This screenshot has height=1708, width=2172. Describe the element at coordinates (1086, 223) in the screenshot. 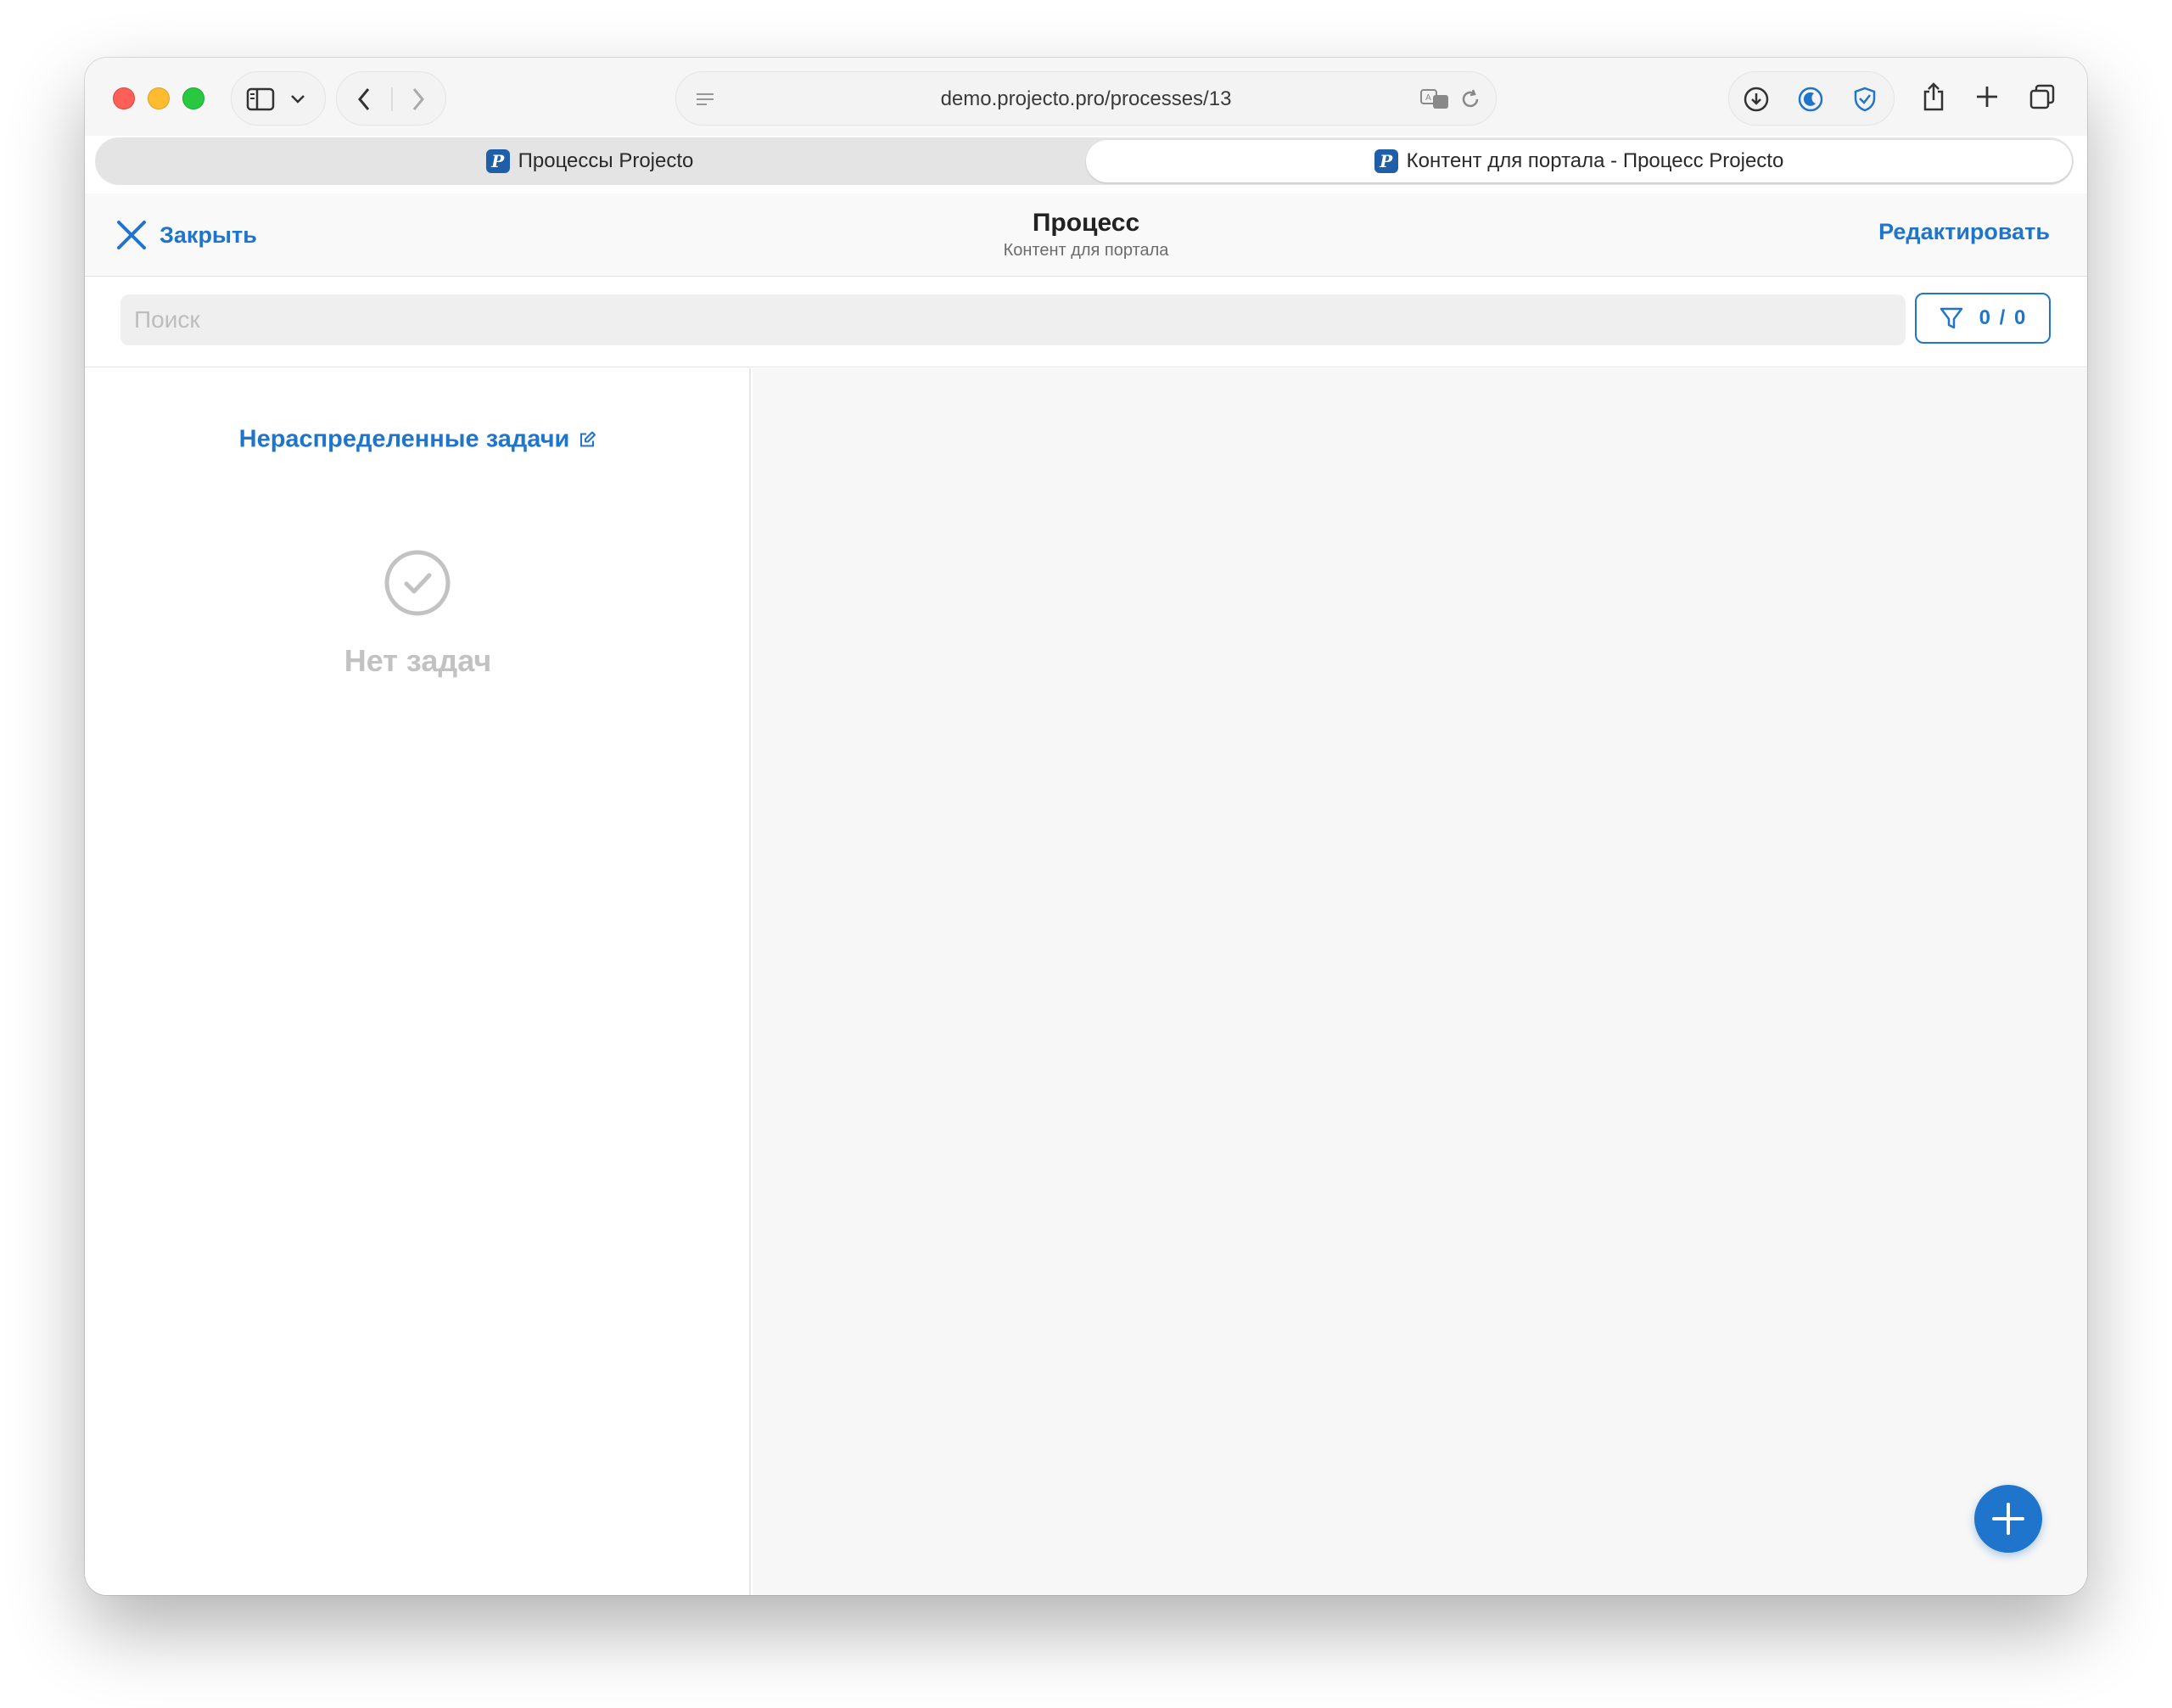

I see `page-title: Процесс` at that location.